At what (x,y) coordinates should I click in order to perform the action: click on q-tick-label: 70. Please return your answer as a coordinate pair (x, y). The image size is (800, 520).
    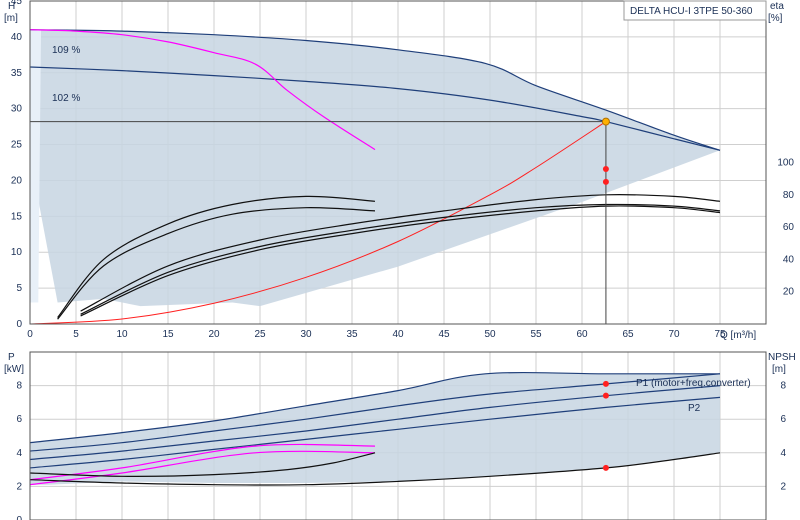
    Looking at the image, I should click on (674, 334).